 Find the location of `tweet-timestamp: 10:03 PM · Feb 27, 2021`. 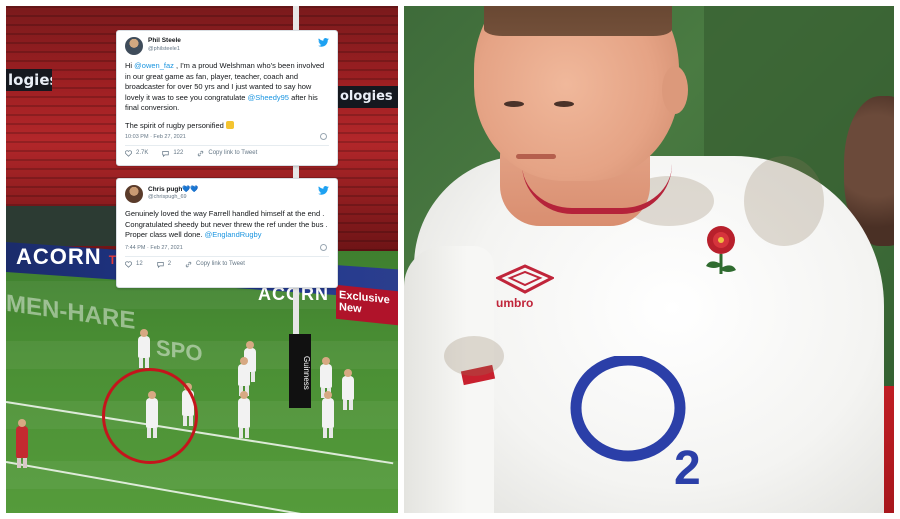

tweet-timestamp: 10:03 PM · Feb 27, 2021 is located at coordinates (155, 137).